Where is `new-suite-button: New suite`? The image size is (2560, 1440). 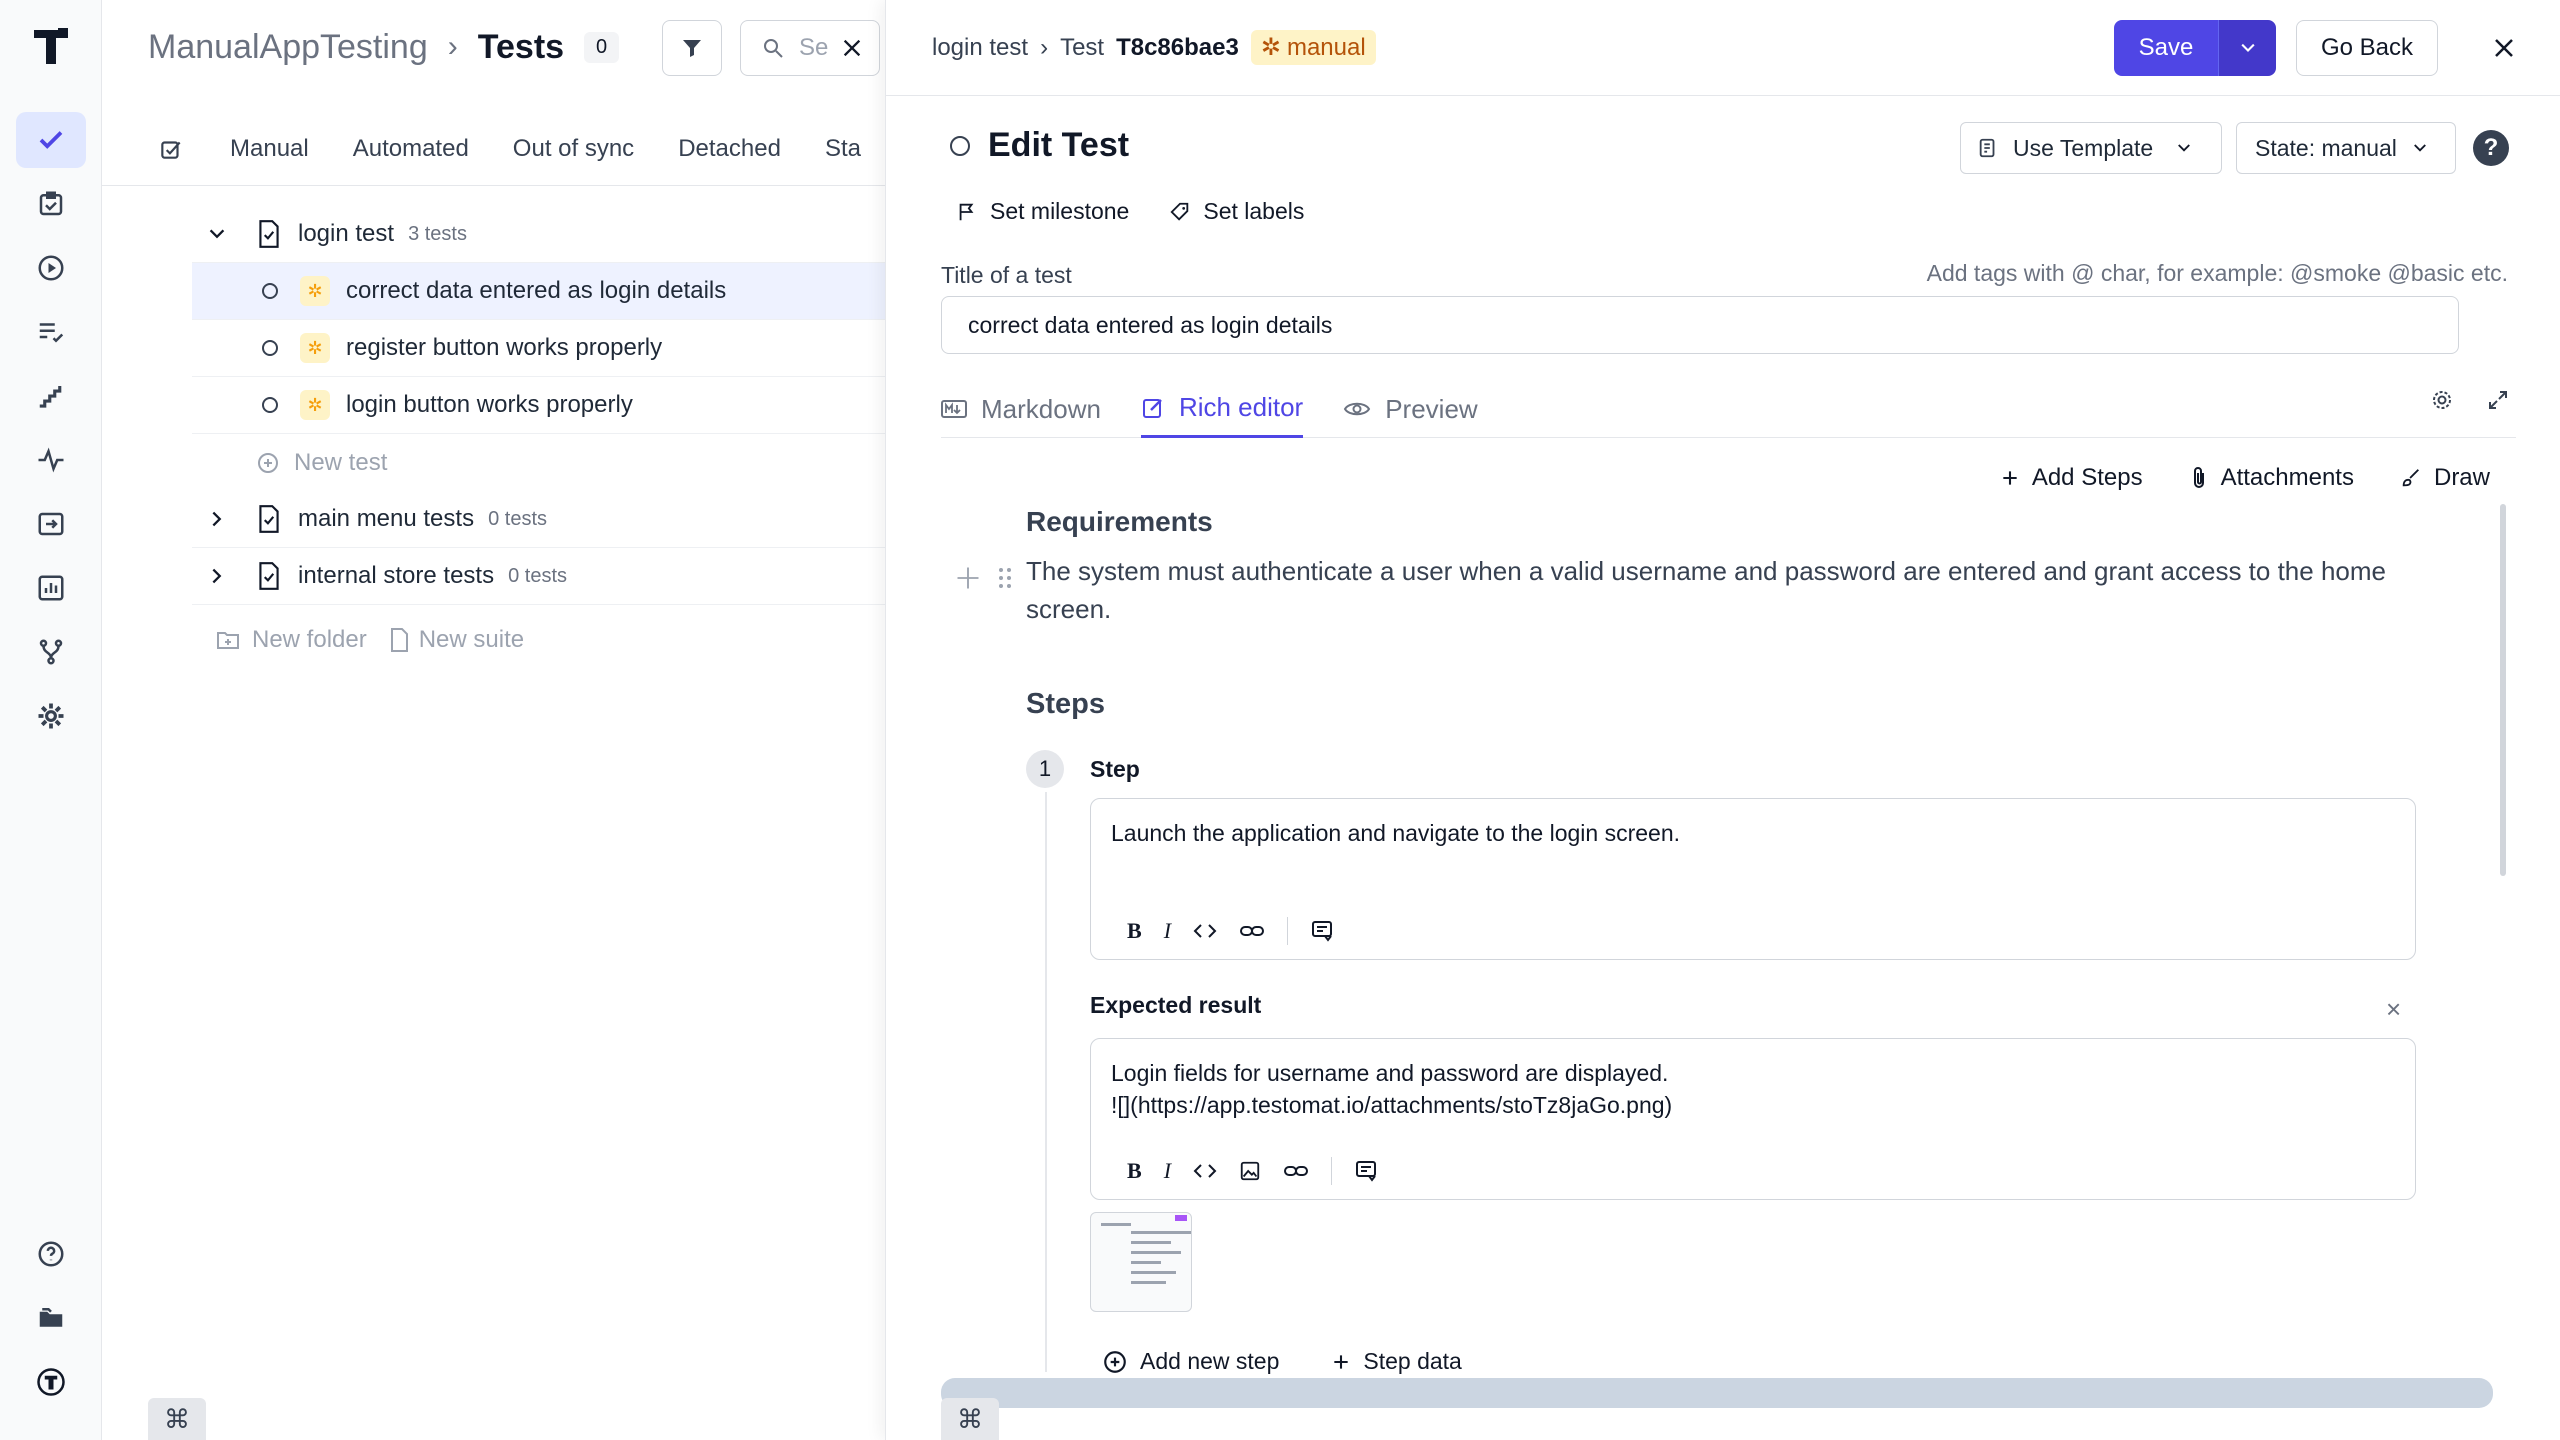
new-suite-button: New suite is located at coordinates (456, 640).